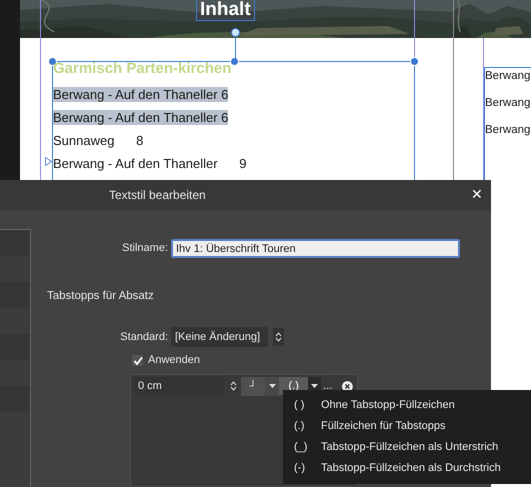 The height and width of the screenshot is (487, 531). I want to click on dialog-title: Textstil bearbeiten, so click(157, 195).